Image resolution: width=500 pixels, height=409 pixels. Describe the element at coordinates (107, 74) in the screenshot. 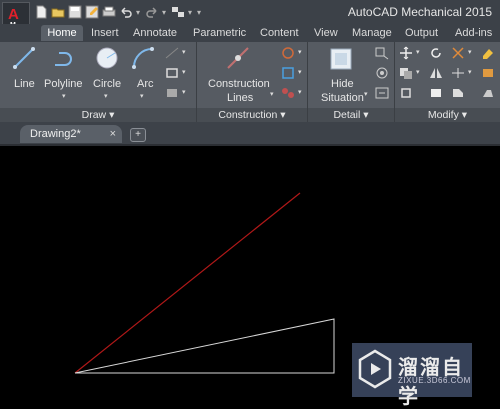

I see `circle-tool: Circle ▾` at that location.